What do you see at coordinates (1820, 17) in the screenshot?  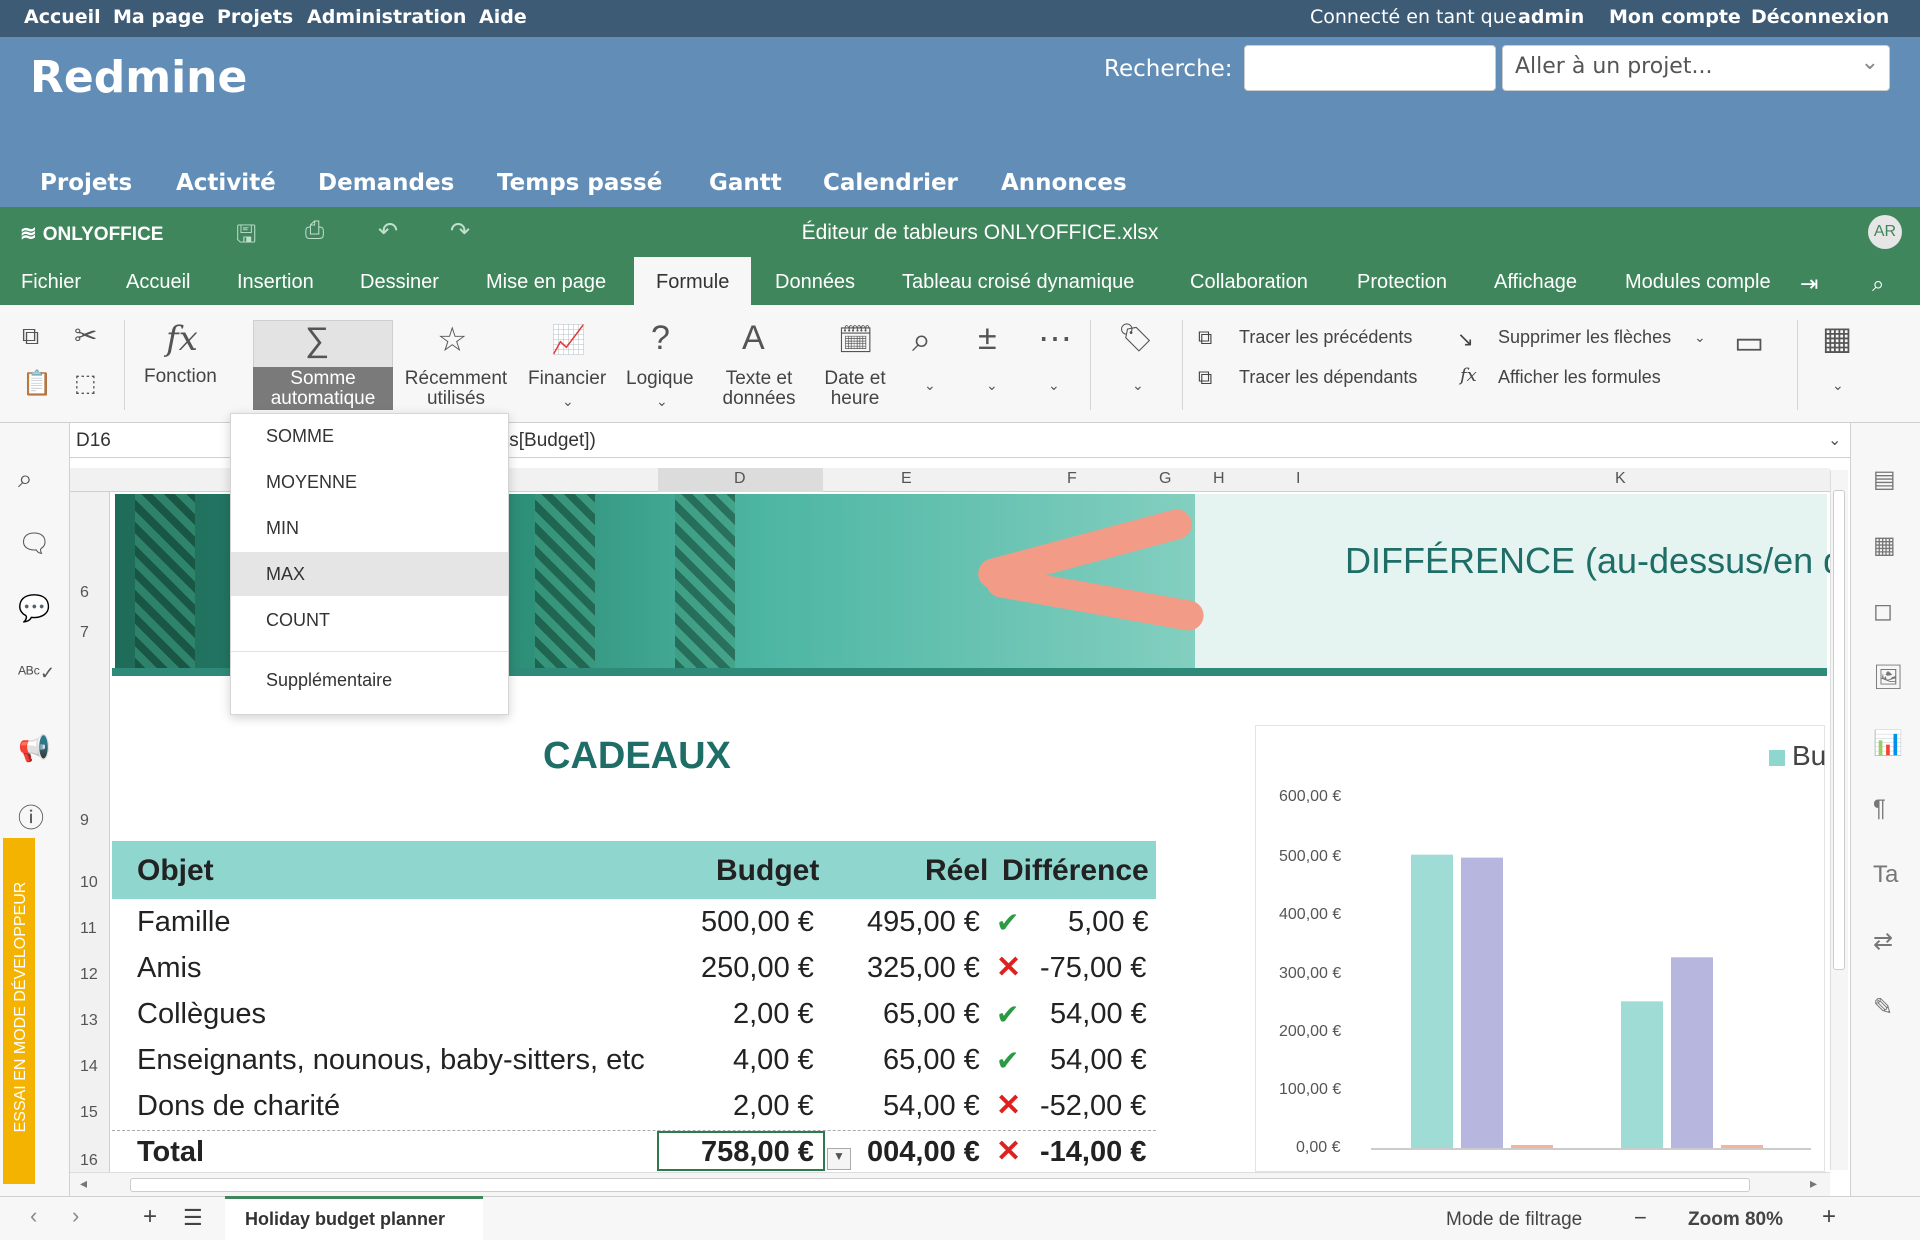 I see `logout-link: Déconnexion` at bounding box center [1820, 17].